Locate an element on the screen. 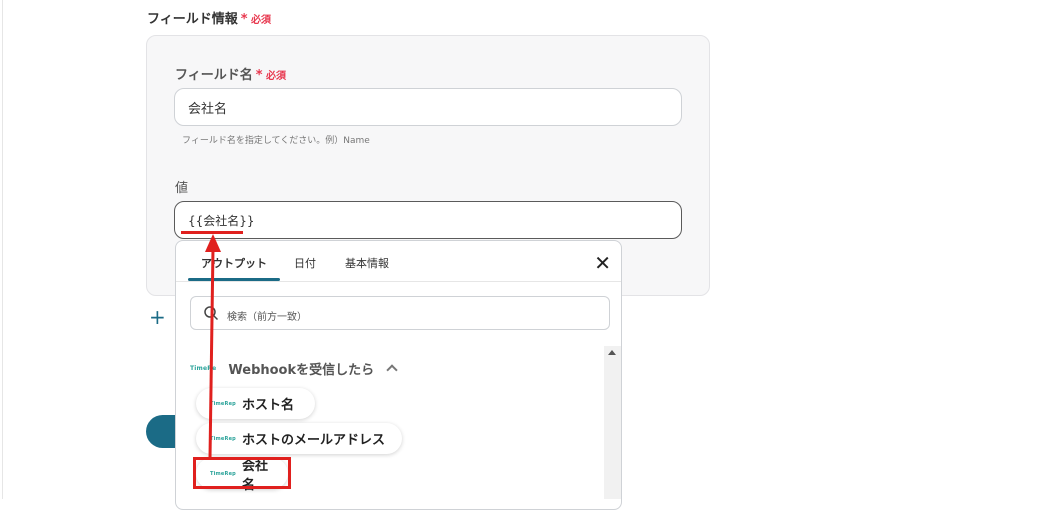 This screenshot has height=510, width=1059. add-field-button: + is located at coordinates (157, 317).